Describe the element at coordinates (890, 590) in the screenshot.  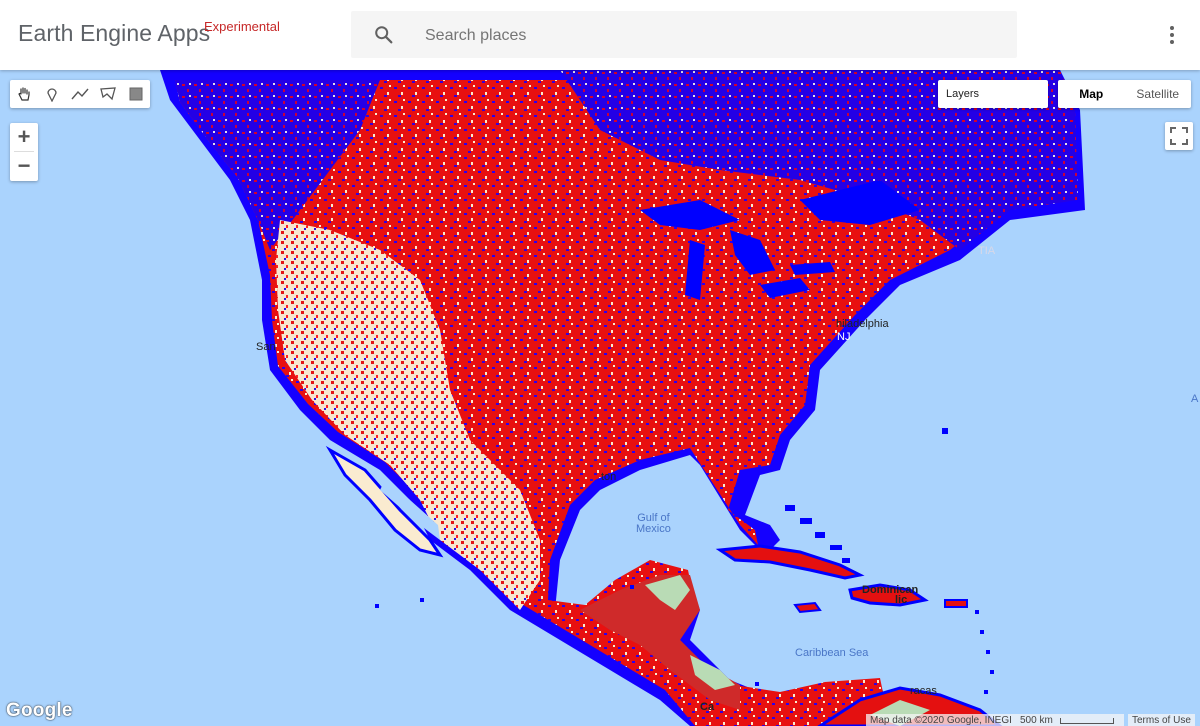
I see `label-dominican: Dominican` at that location.